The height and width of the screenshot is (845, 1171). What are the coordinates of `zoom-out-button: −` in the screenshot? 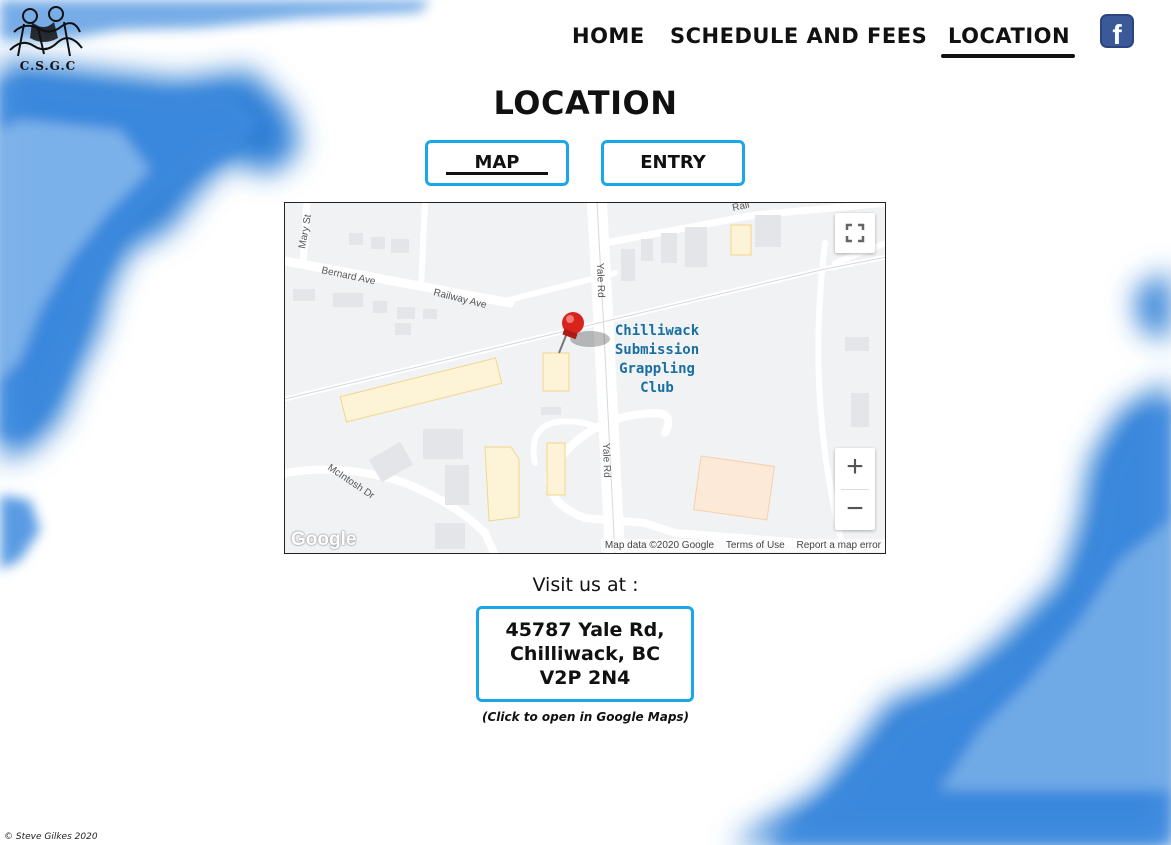 It's located at (855, 510).